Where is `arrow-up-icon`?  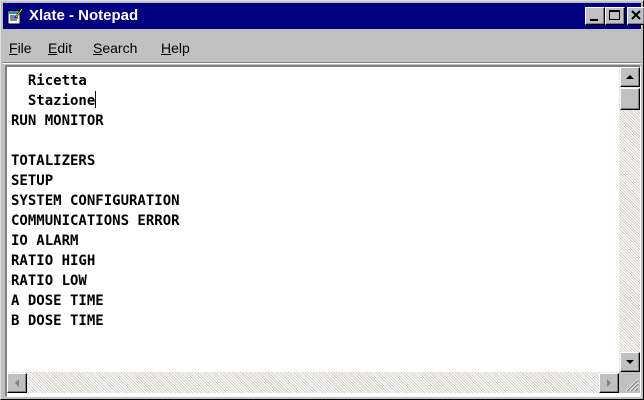
arrow-up-icon is located at coordinates (630, 77).